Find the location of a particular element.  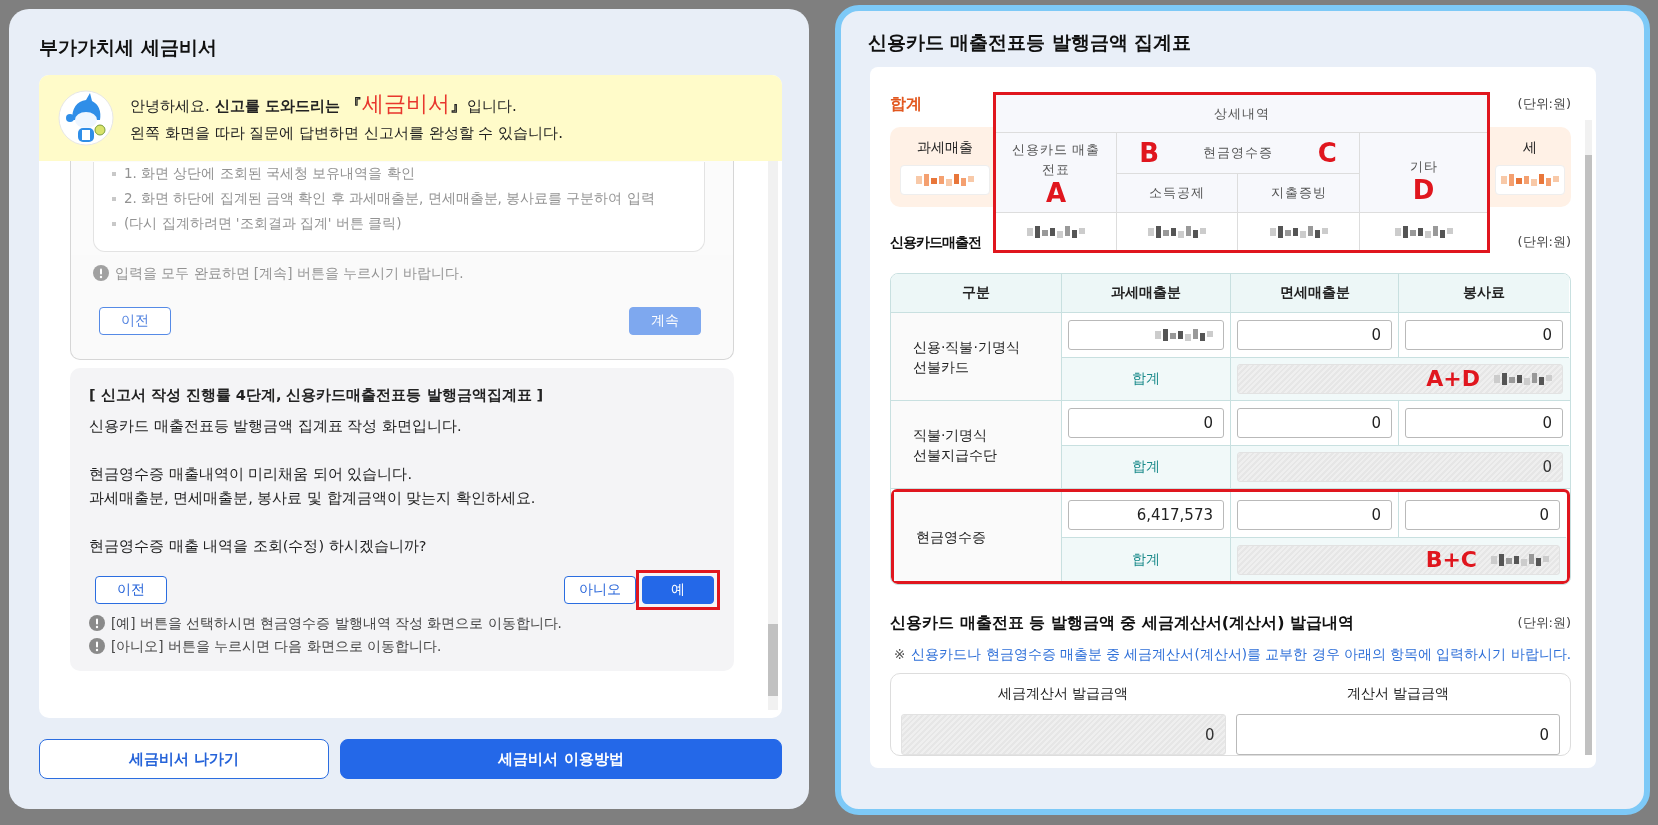

step-text: 현금영수증 매출 내역을 조회(수정) 하시겠습니까? is located at coordinates (258, 546).